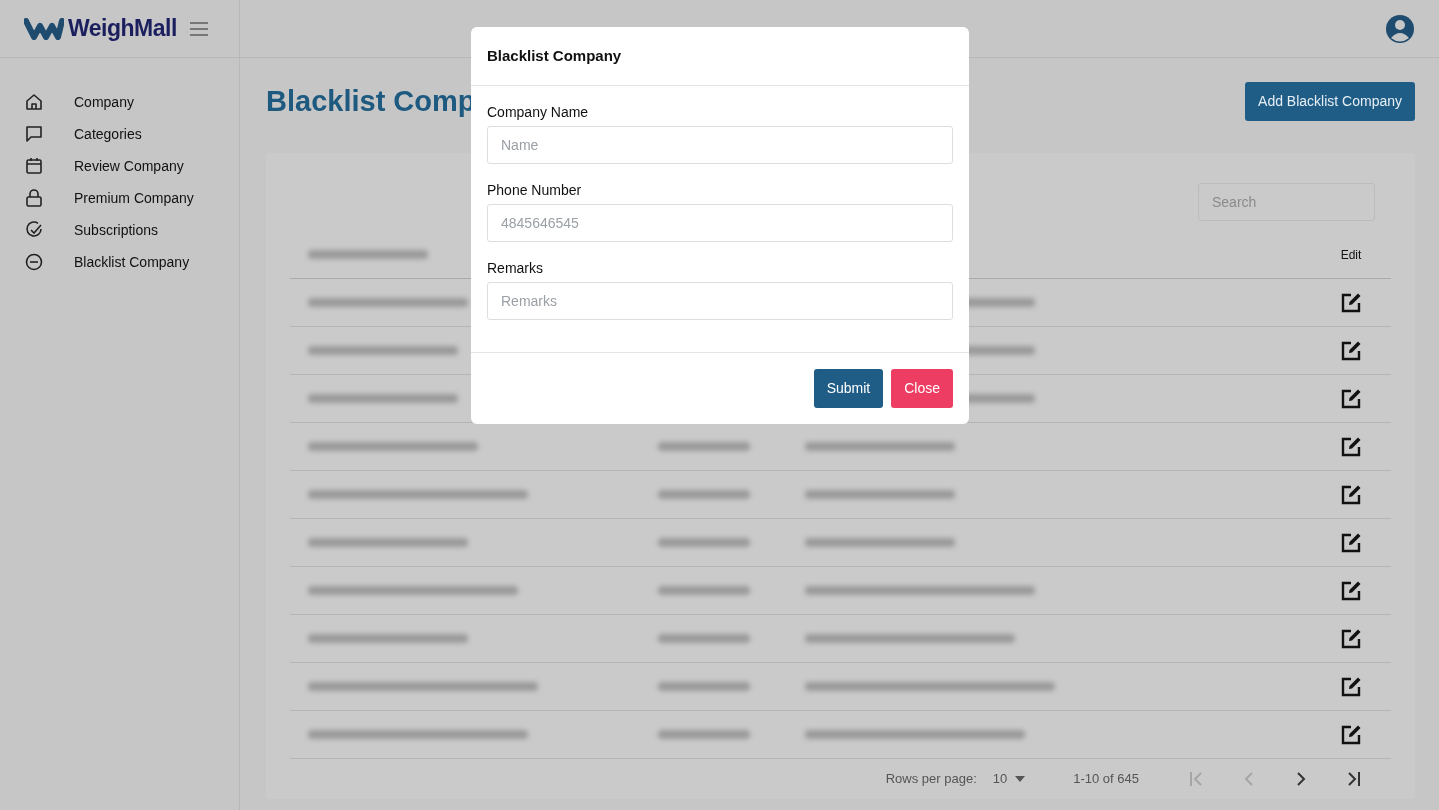 The width and height of the screenshot is (1439, 810). Describe the element at coordinates (122, 29) in the screenshot. I see `brand-name: WeighMall` at that location.